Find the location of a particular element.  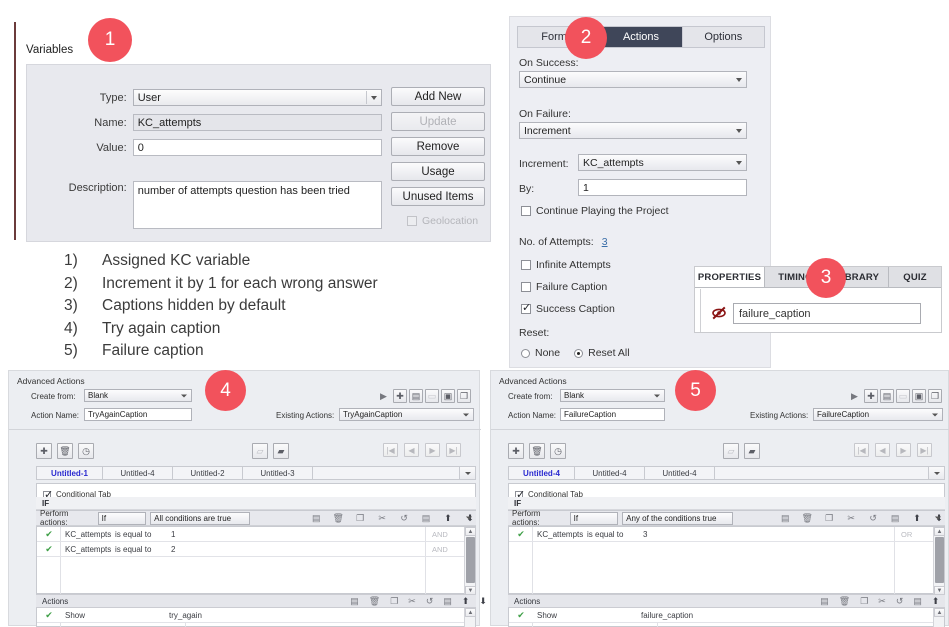

move-down-icon: ⬇ is located at coordinates (483, 601).